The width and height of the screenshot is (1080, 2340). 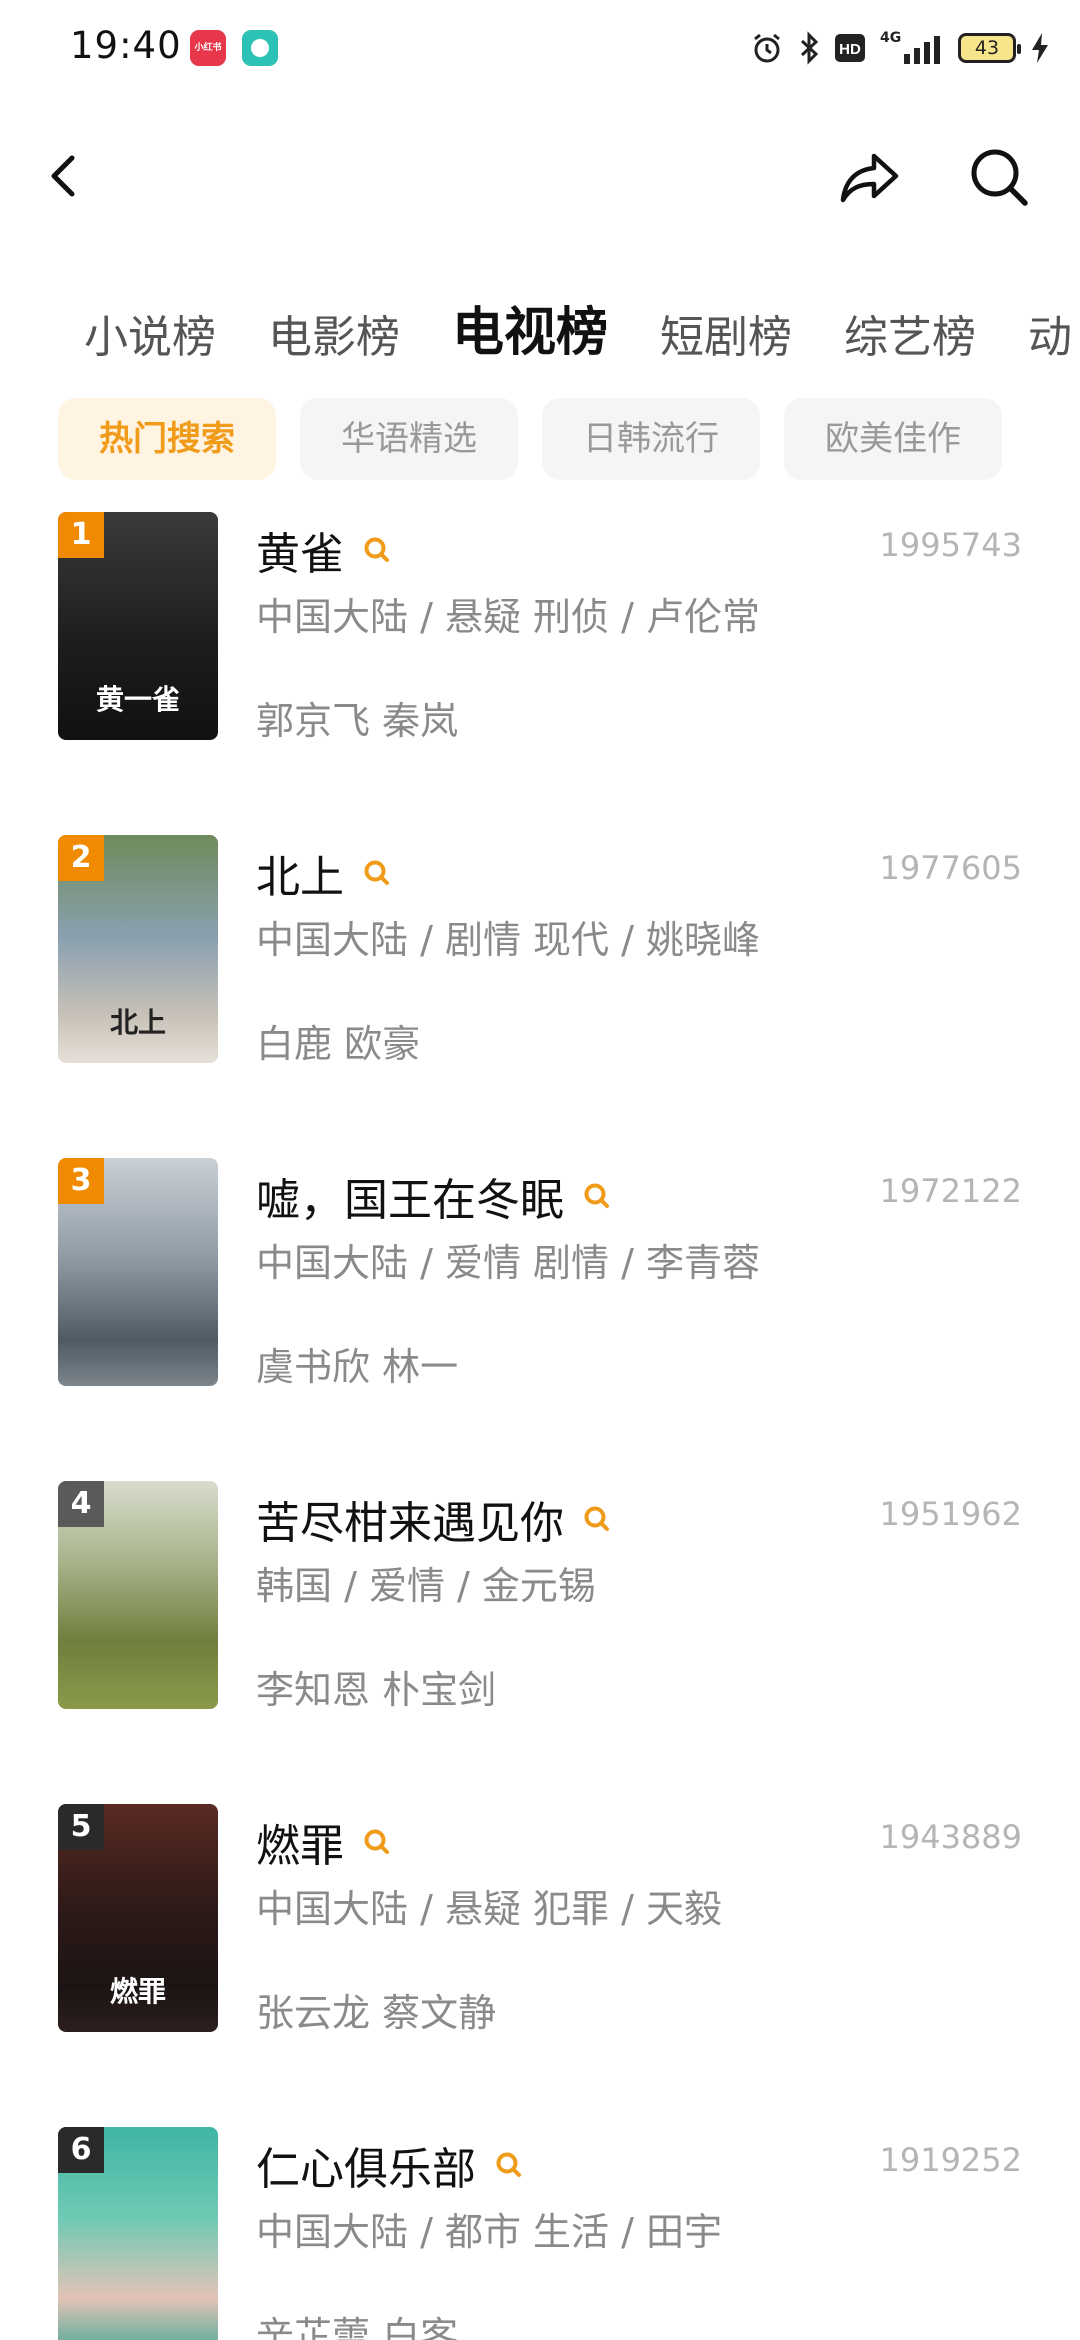 What do you see at coordinates (910, 333) in the screenshot?
I see `tab-variety: 综艺榜` at bounding box center [910, 333].